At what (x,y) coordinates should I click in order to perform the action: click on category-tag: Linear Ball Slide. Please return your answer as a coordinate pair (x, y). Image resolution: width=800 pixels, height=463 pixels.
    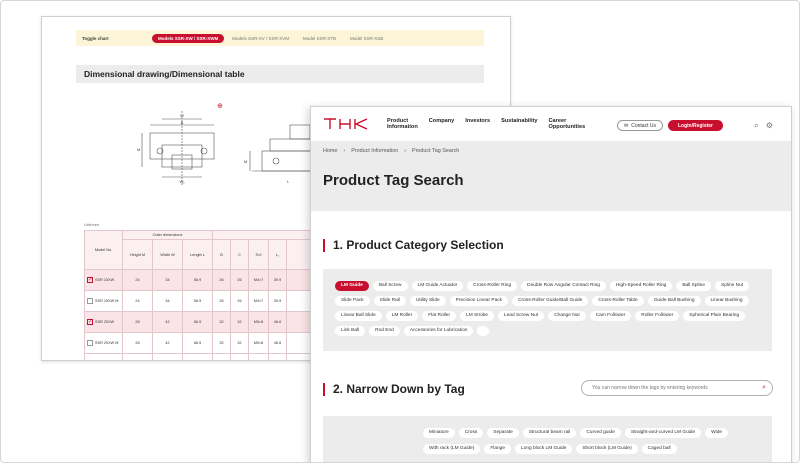
    Looking at the image, I should click on (358, 316).